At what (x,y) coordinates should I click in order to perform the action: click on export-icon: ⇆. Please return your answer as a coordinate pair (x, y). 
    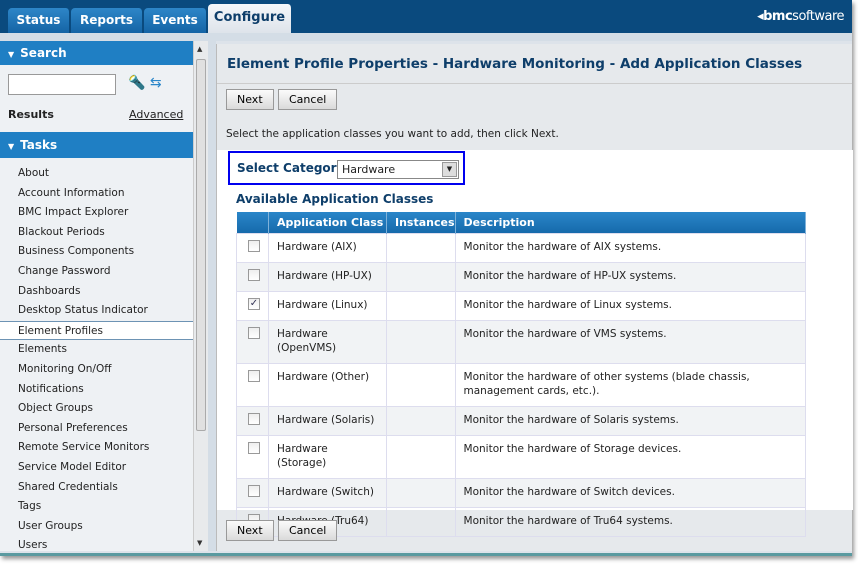
    Looking at the image, I should click on (156, 83).